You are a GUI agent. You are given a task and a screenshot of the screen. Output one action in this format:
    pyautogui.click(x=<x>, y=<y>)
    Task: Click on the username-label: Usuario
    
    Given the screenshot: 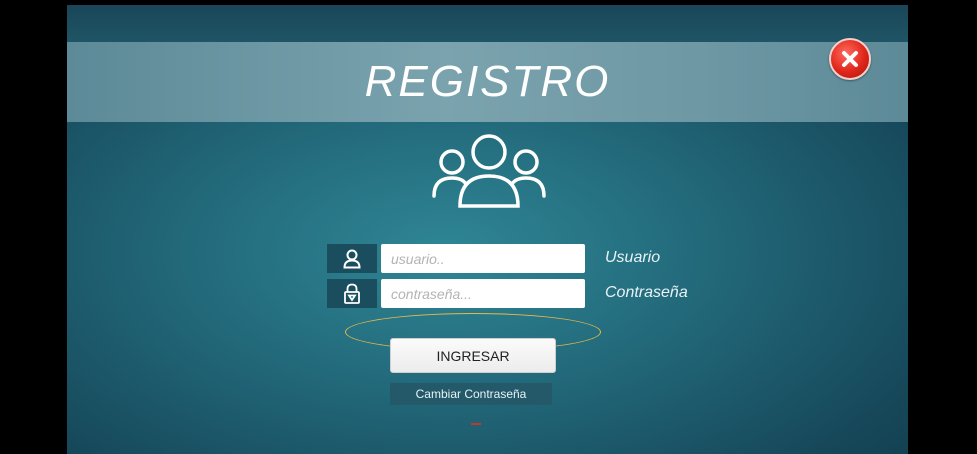 What is the action you would take?
    pyautogui.click(x=633, y=257)
    